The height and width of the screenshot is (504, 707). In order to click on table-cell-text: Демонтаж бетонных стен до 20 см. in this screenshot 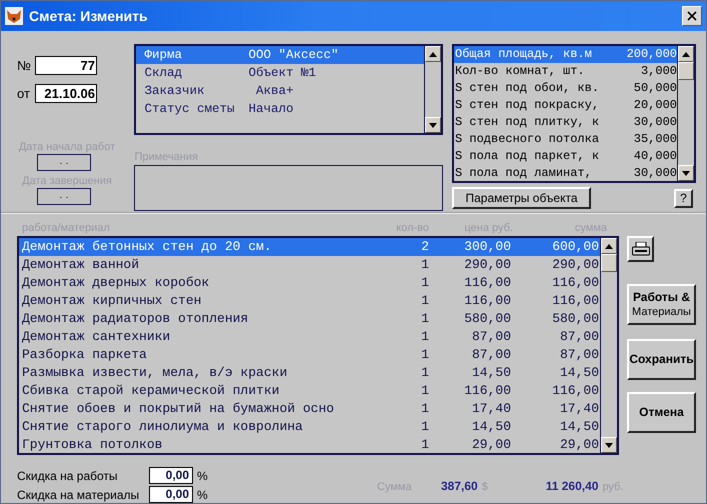, I will do `click(147, 246)`.